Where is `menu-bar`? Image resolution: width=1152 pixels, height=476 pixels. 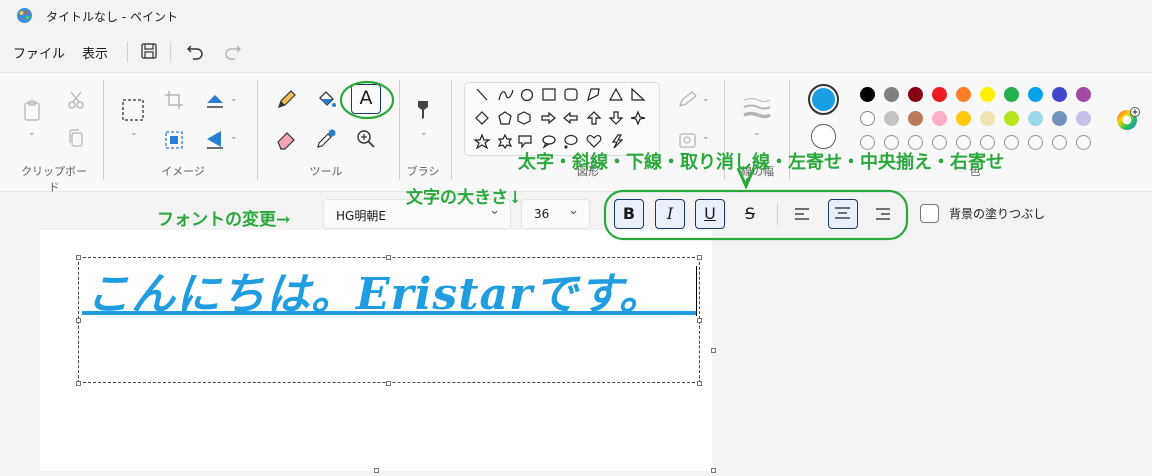
menu-bar is located at coordinates (576, 52).